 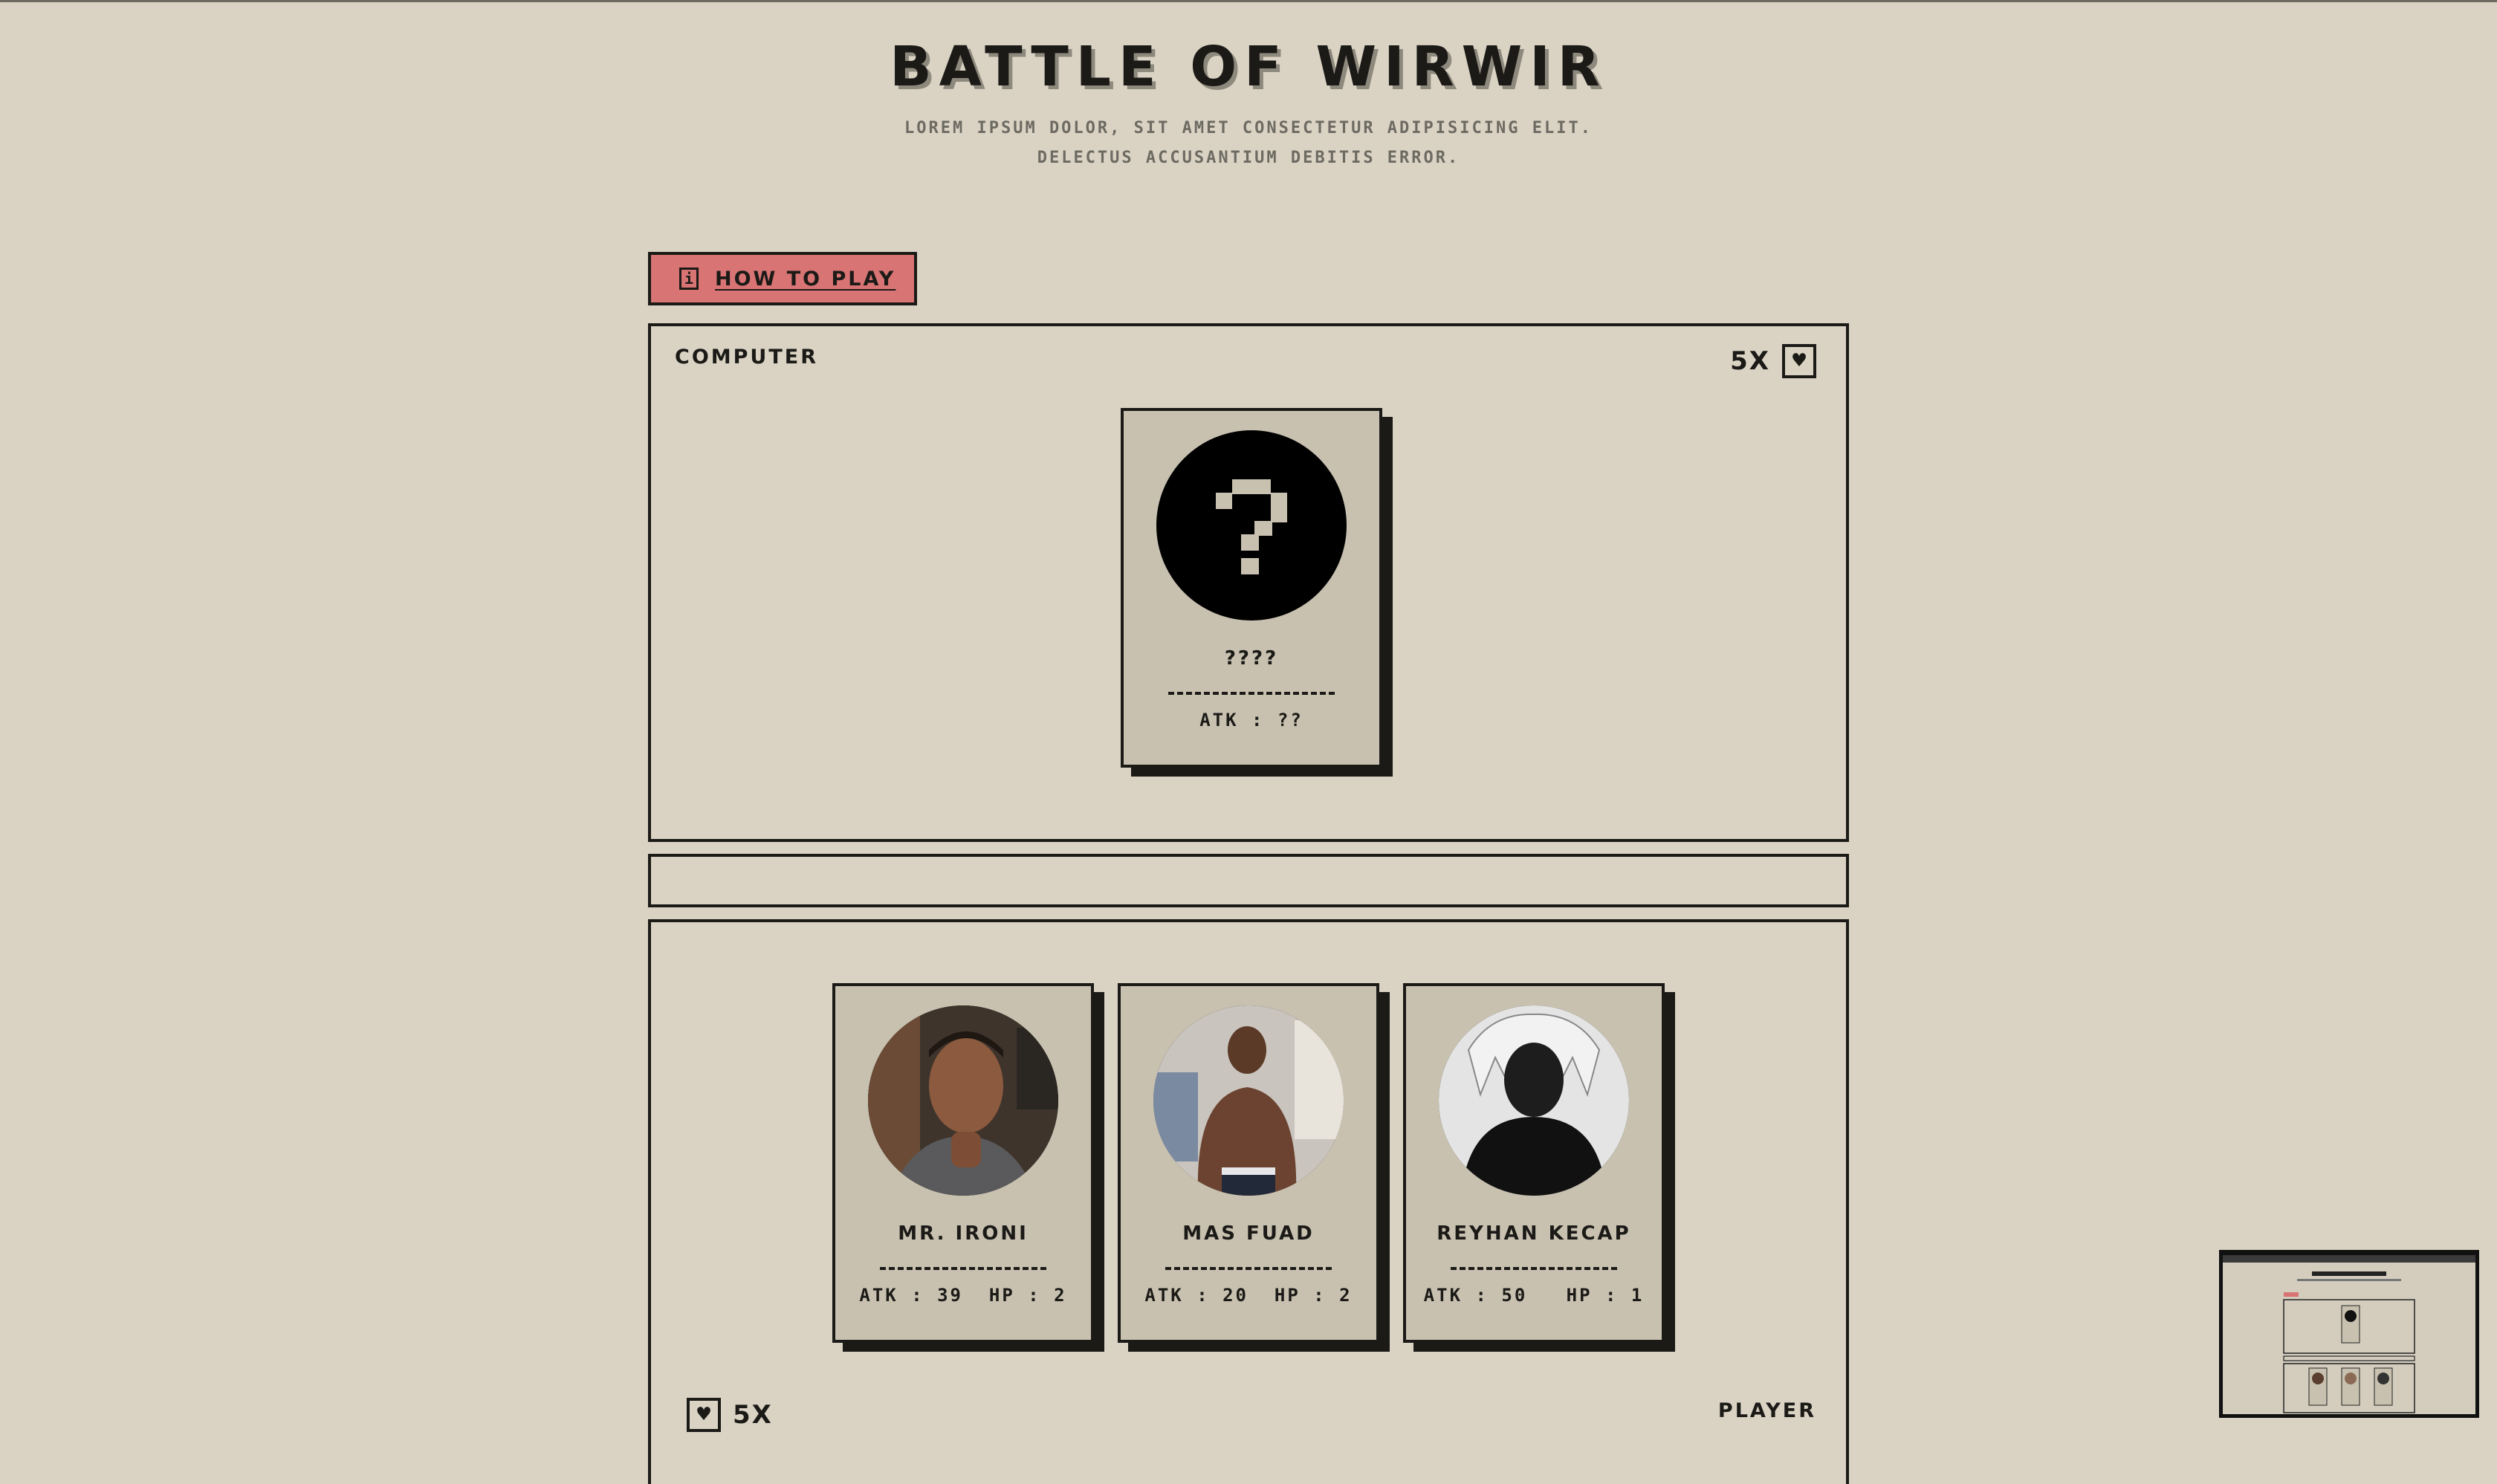 I want to click on computer-card: ???? ATK : ??, so click(x=1251, y=588).